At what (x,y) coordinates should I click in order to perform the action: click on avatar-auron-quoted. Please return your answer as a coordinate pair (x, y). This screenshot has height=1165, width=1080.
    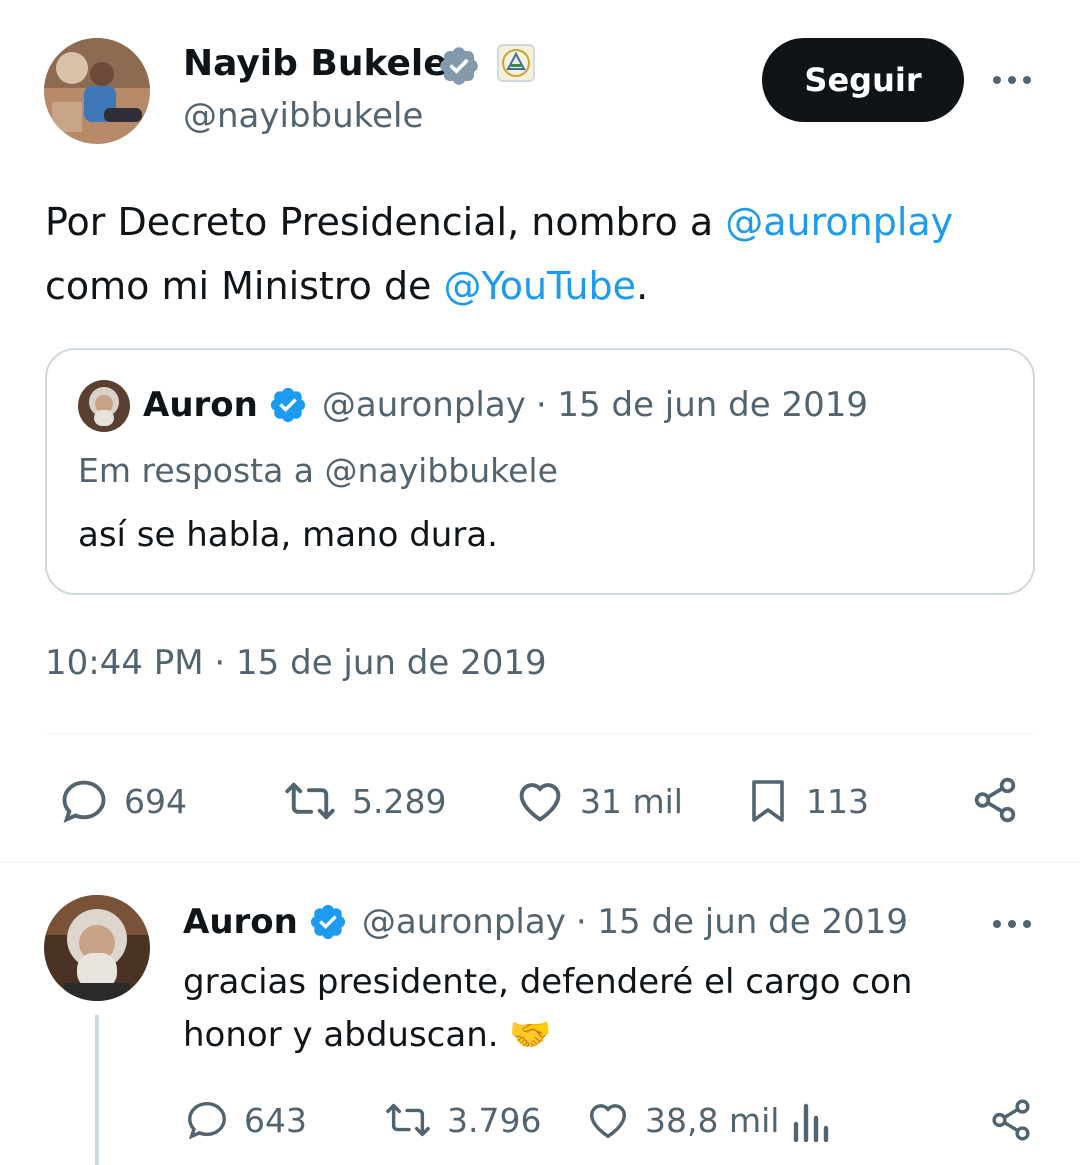
    Looking at the image, I should click on (104, 406).